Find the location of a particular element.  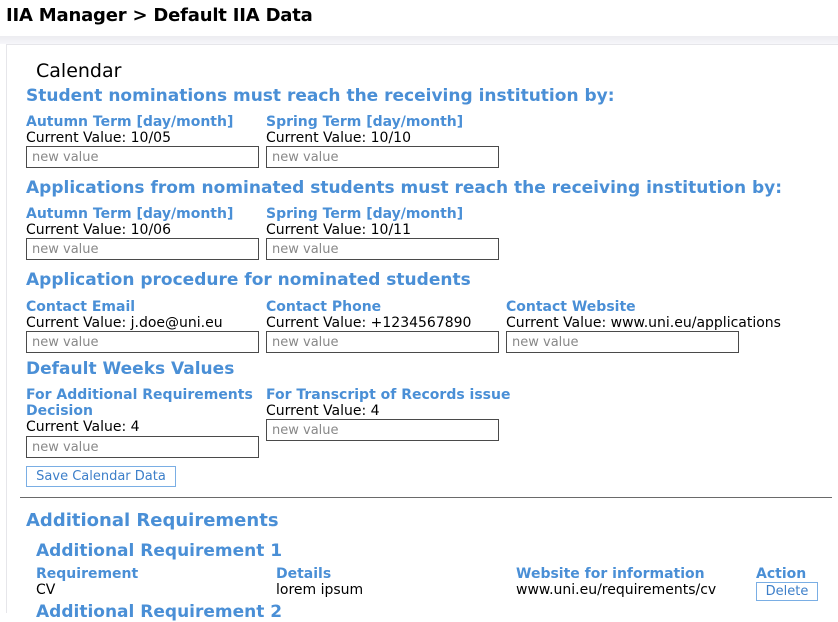

col-details-label: Details is located at coordinates (304, 574).